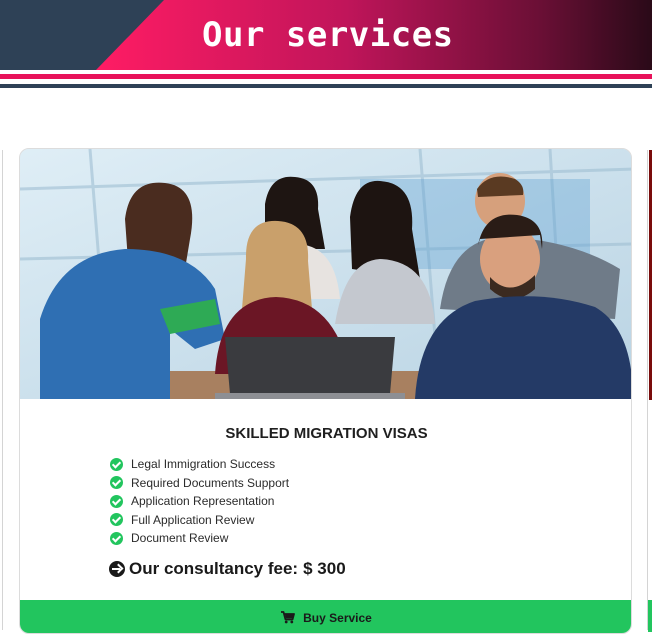 The height and width of the screenshot is (638, 652). Describe the element at coordinates (203, 501) in the screenshot. I see `feature-label: Application Representation` at that location.